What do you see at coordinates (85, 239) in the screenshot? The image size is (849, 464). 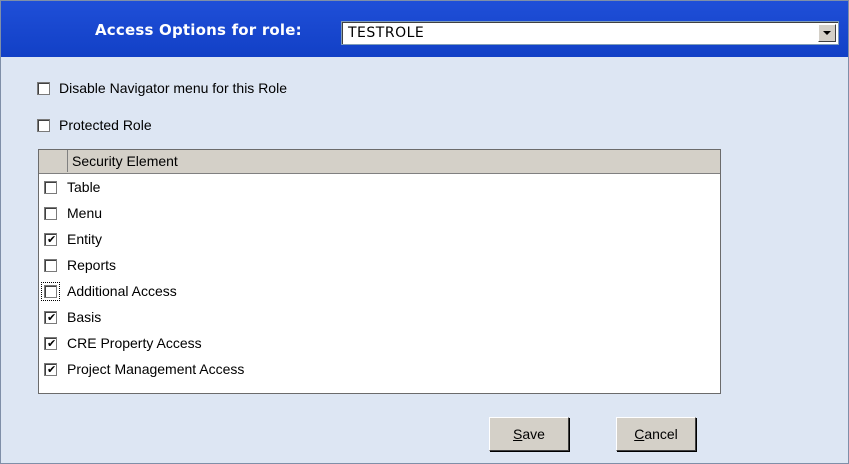 I see `row-label: Entity` at bounding box center [85, 239].